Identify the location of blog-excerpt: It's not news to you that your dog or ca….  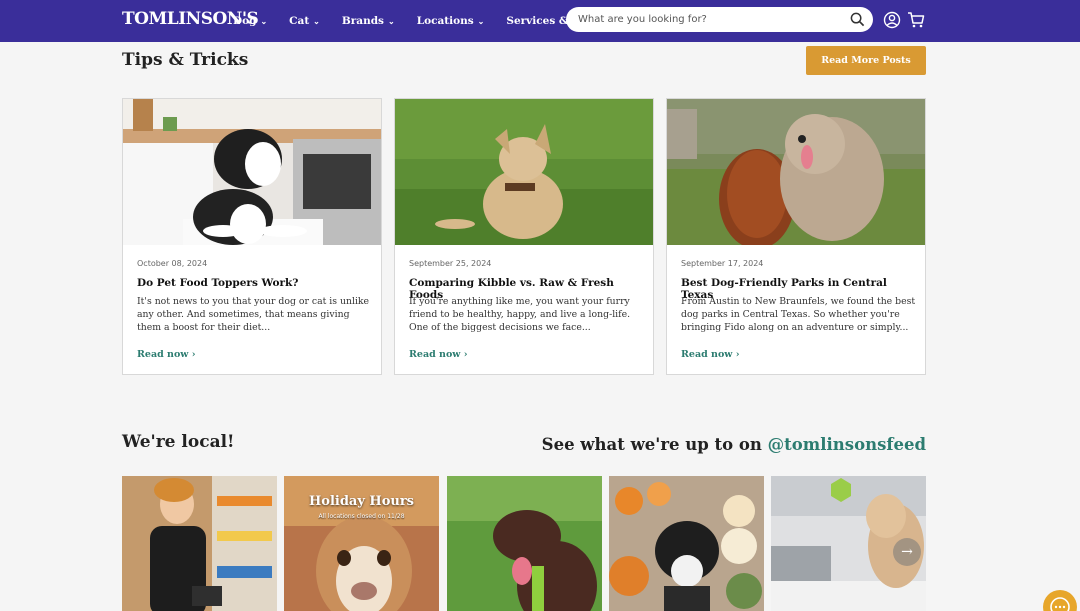
(253, 314).